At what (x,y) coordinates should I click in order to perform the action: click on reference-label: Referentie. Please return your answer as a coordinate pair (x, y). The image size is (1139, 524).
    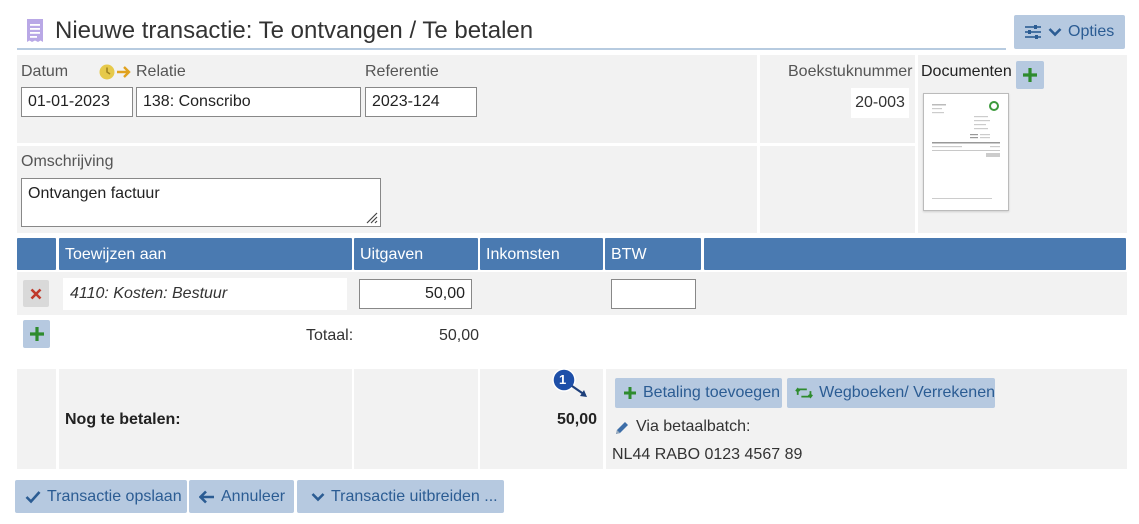
    Looking at the image, I should click on (402, 71).